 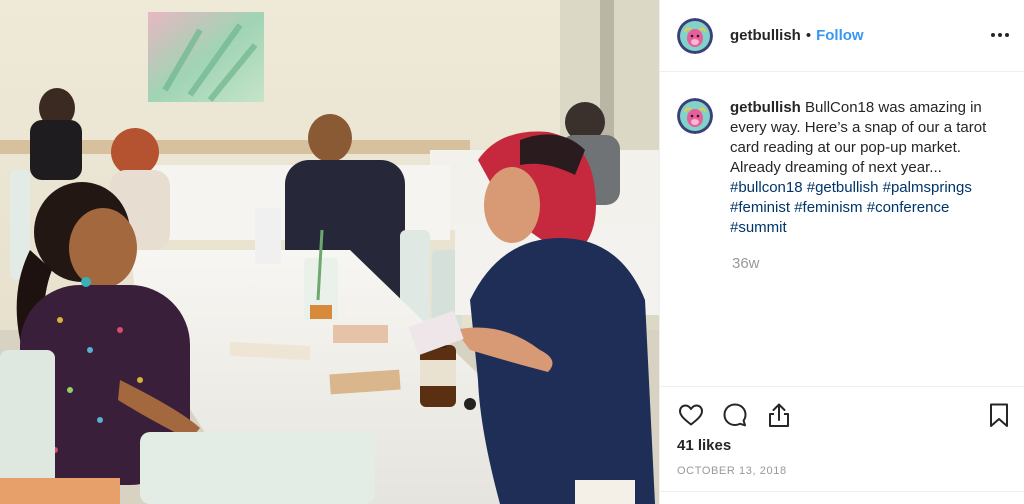 I want to click on hashtag: #bullcon18, so click(x=766, y=187).